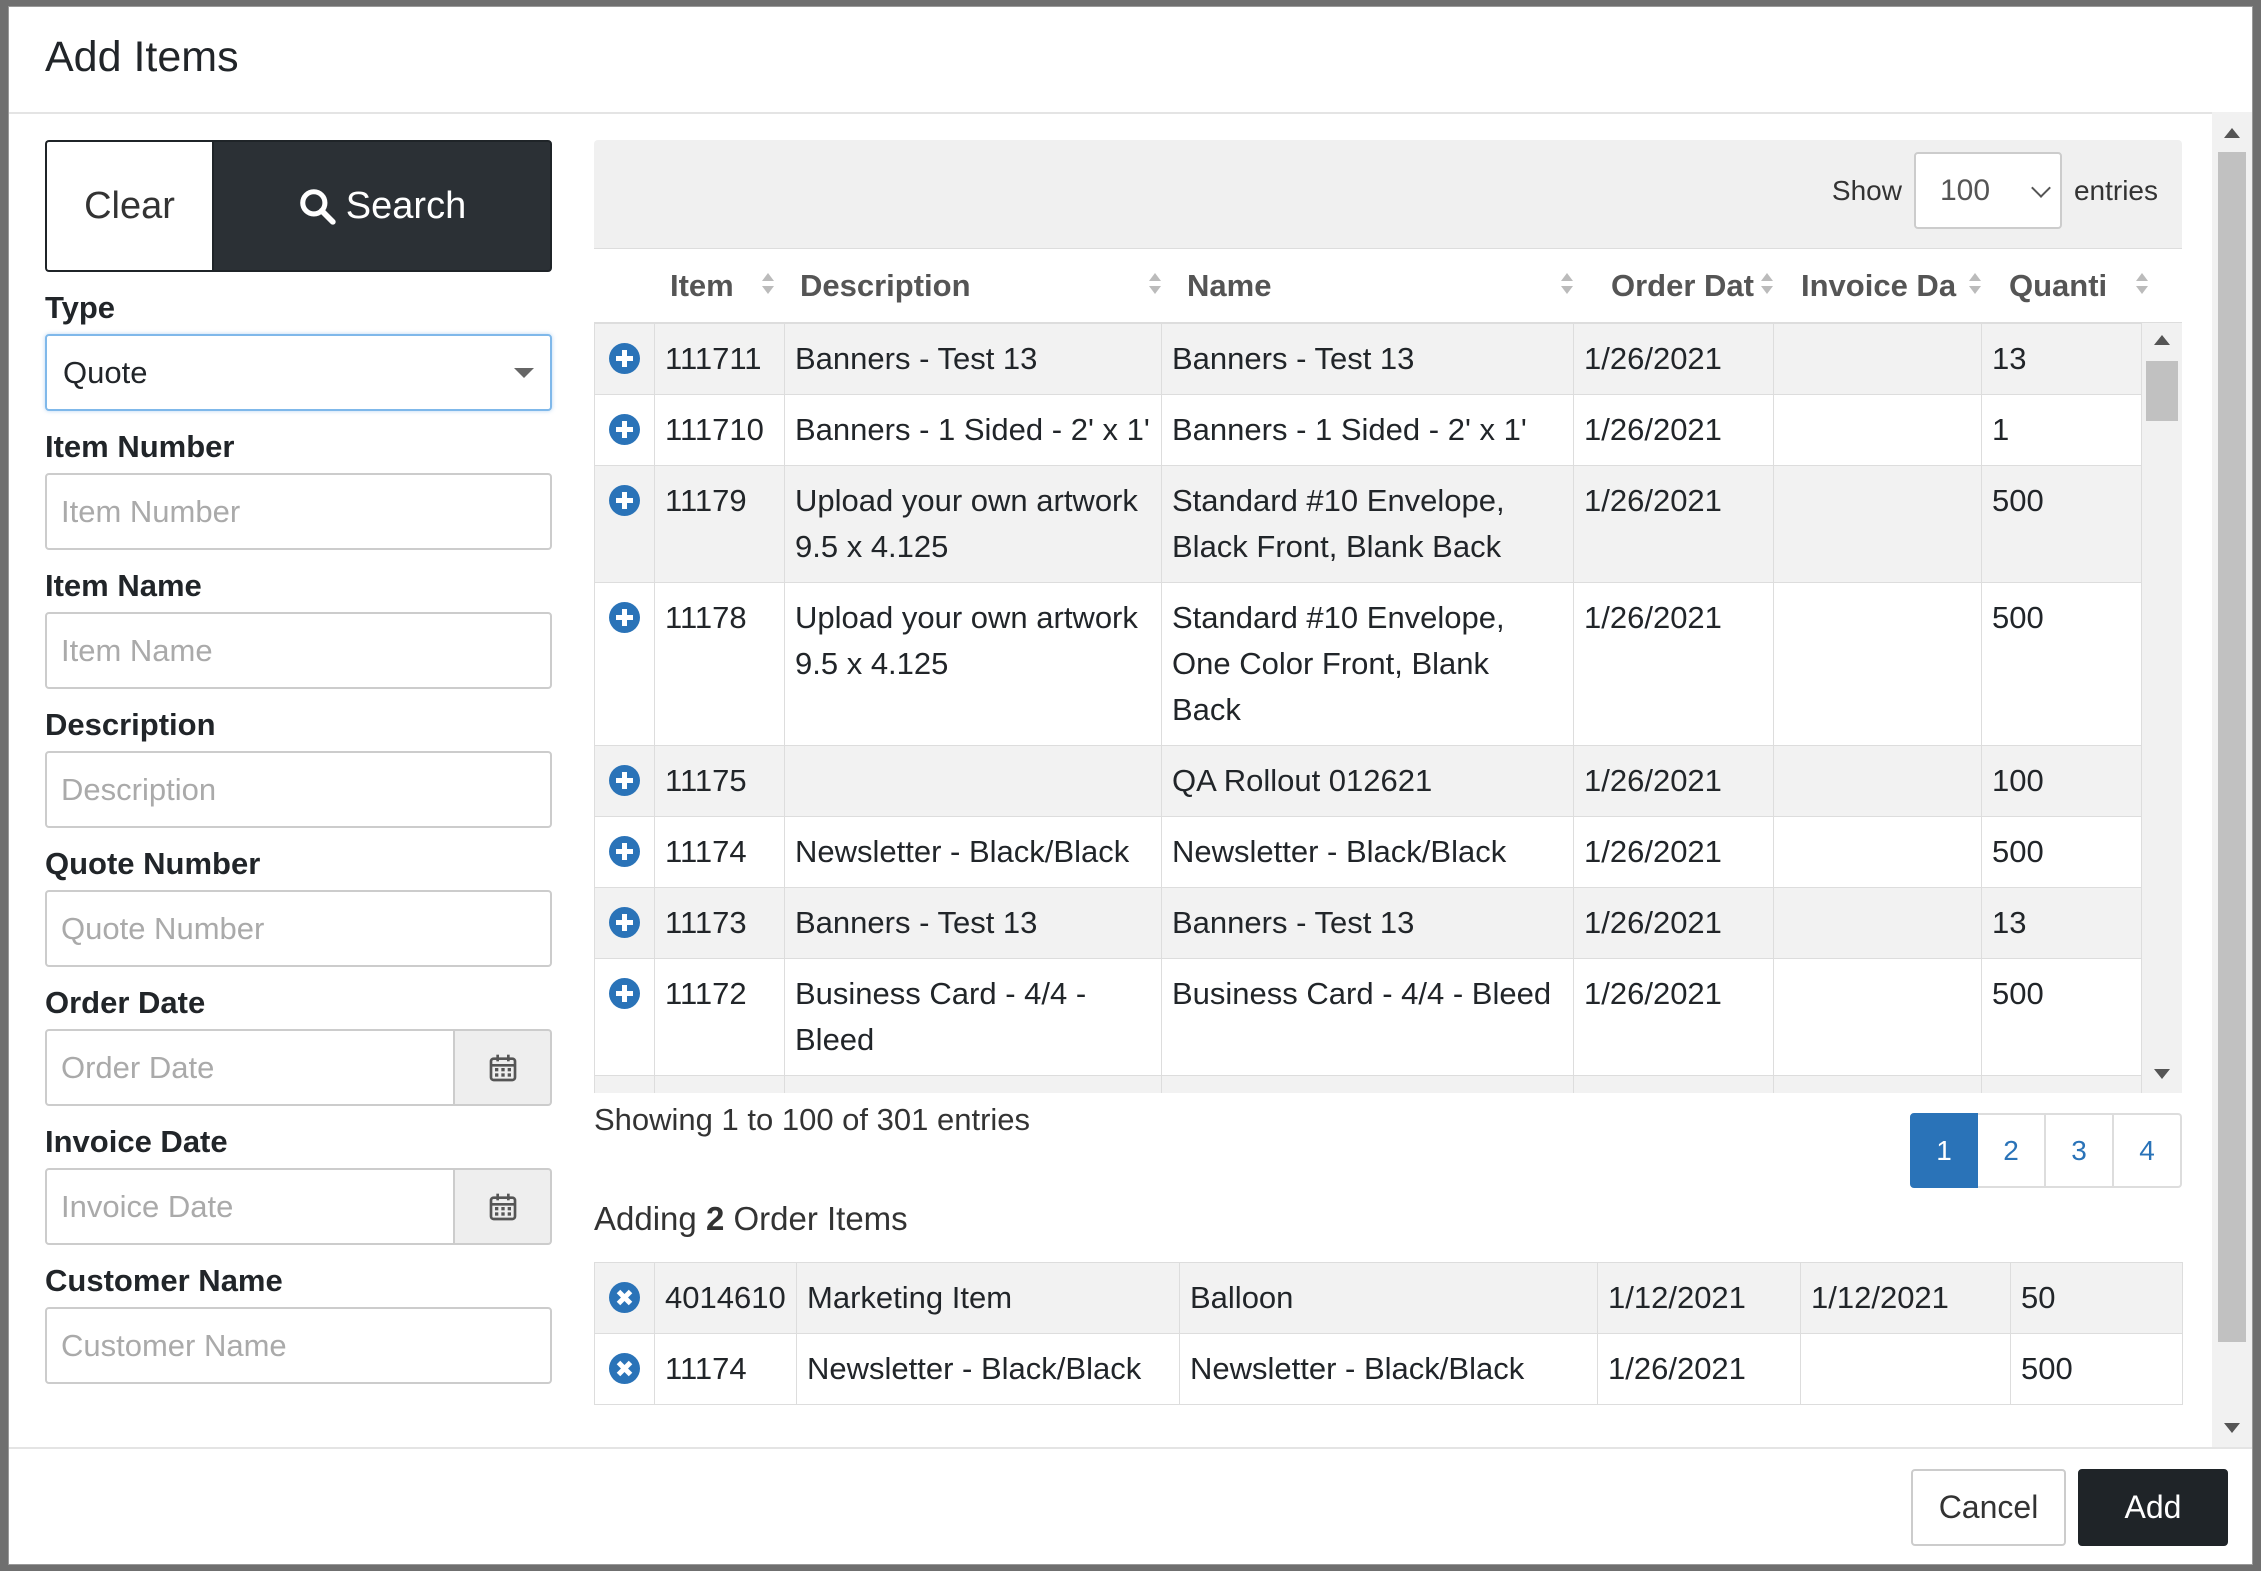  Describe the element at coordinates (1367, 923) in the screenshot. I see `cell-name: Banners - Test 13` at that location.